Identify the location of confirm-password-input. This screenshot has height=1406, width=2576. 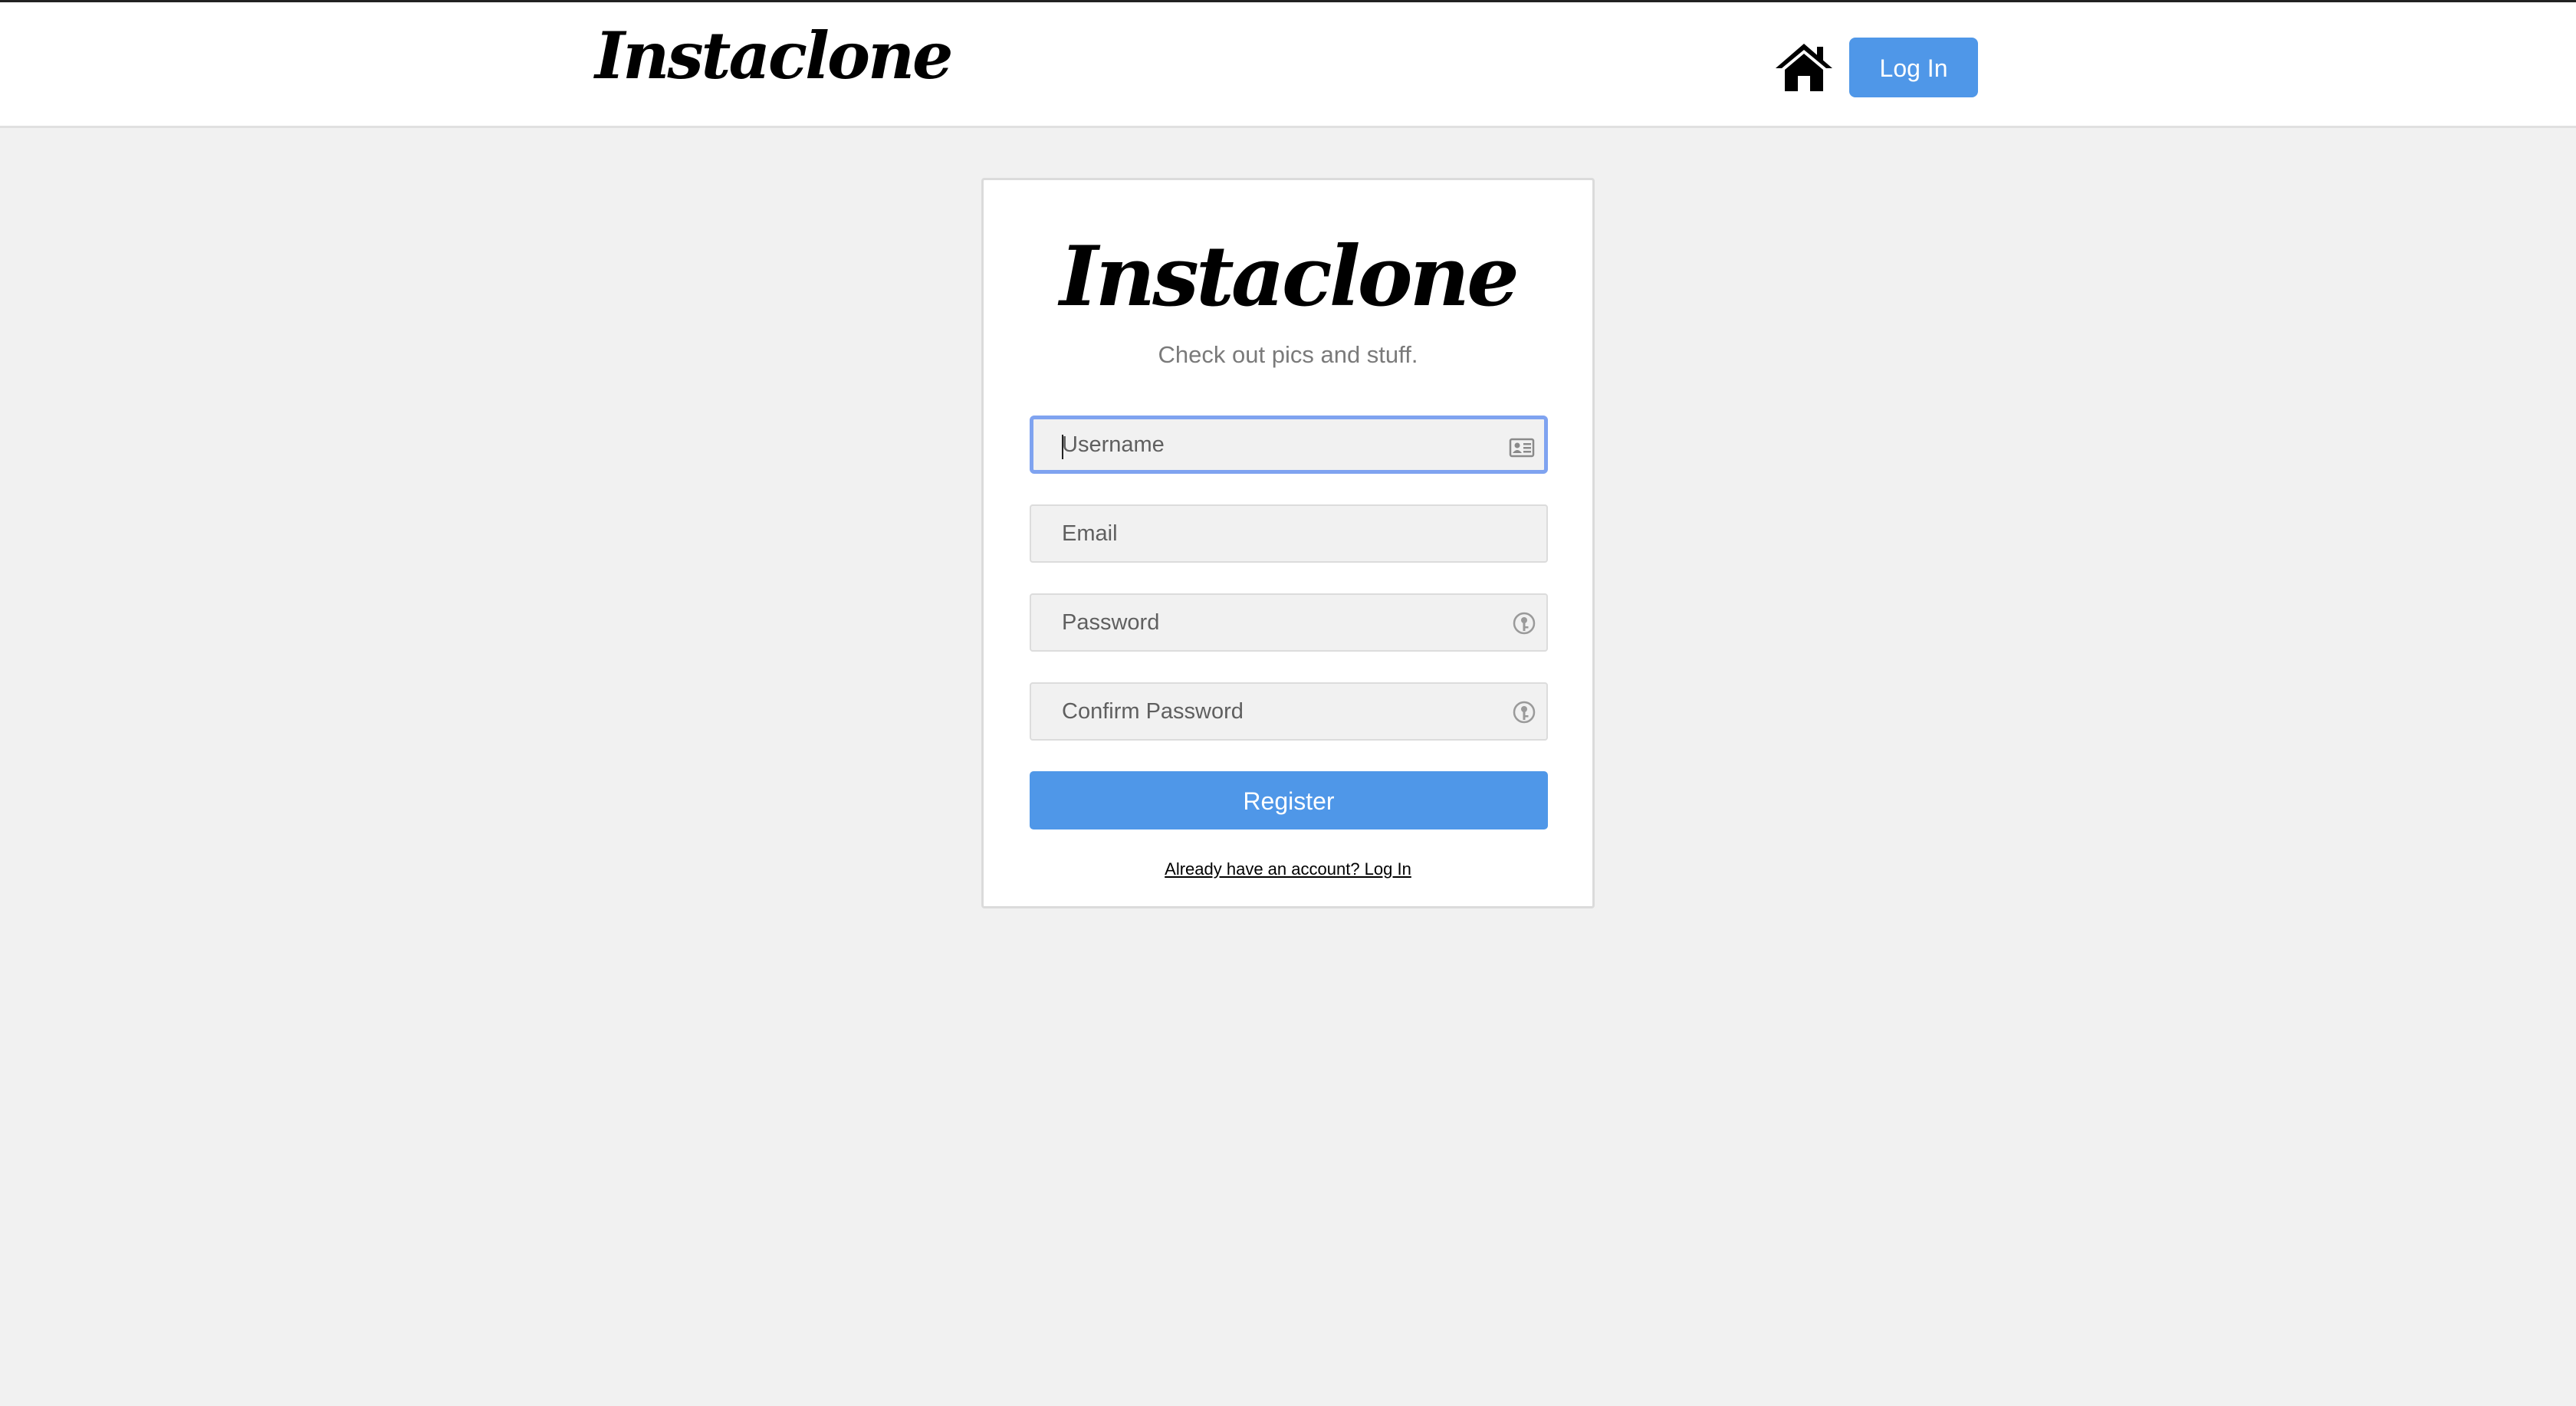
(1288, 711).